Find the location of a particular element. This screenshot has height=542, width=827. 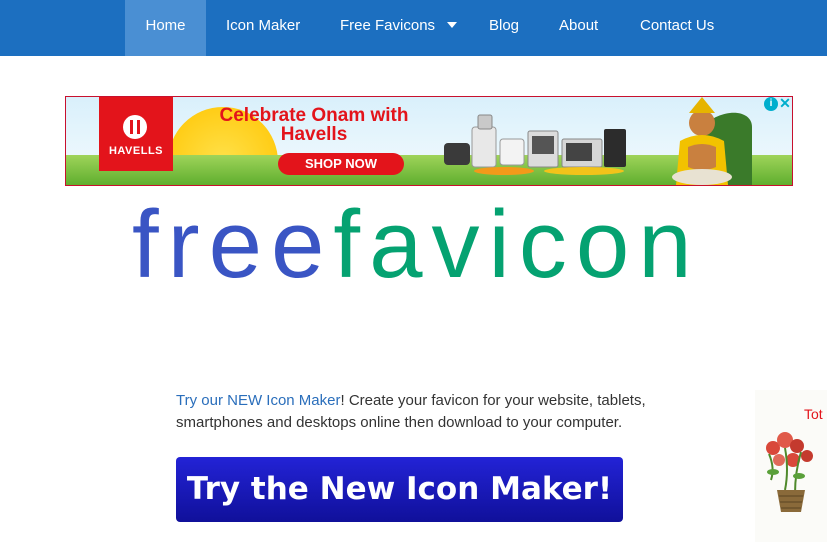

nav-free-favicons: Free Favicons is located at coordinates (399, 28).